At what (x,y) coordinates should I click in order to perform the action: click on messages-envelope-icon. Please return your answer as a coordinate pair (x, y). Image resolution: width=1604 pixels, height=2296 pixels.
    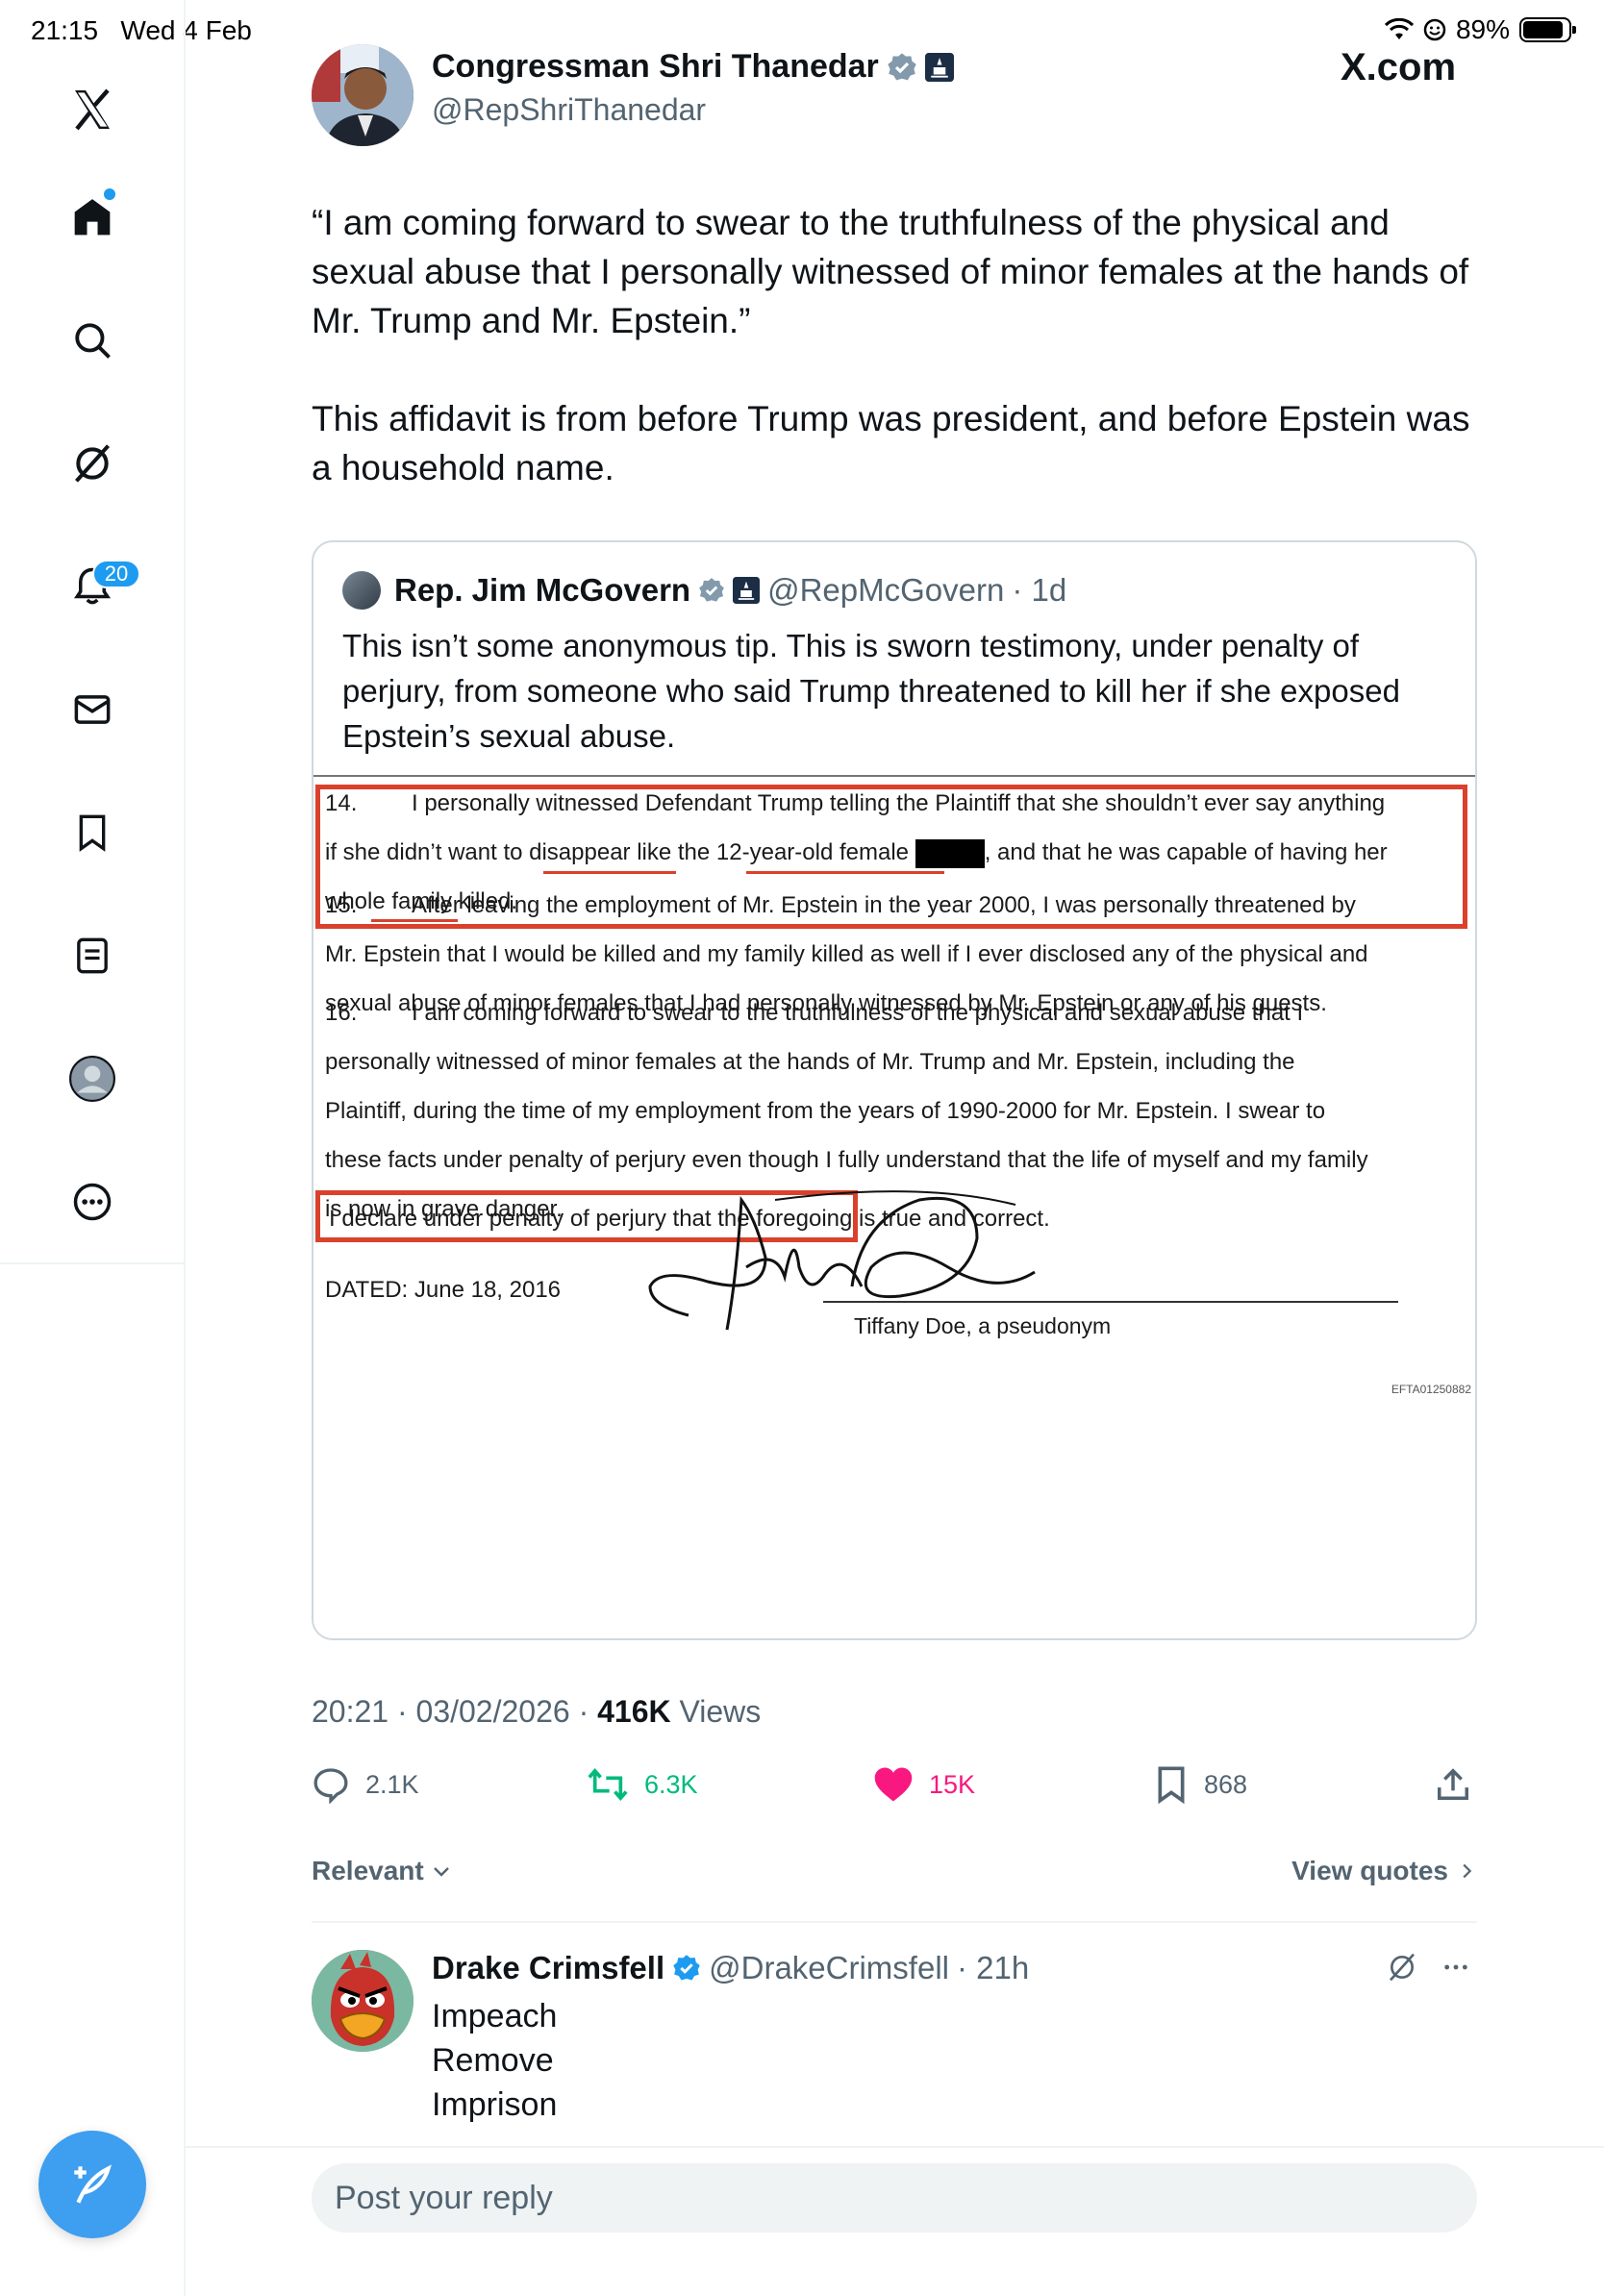
    Looking at the image, I should click on (92, 709).